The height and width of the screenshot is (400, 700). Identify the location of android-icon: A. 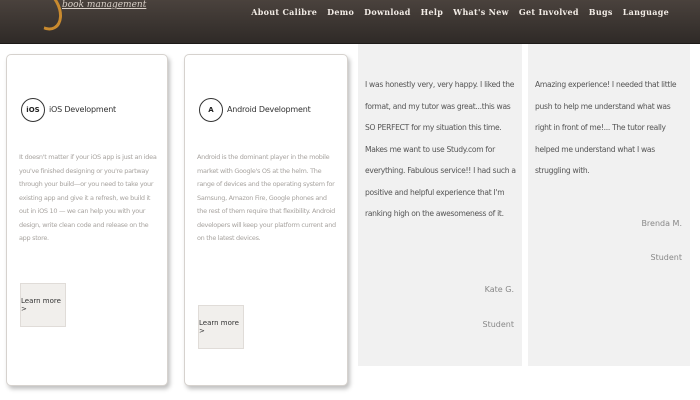
(211, 110).